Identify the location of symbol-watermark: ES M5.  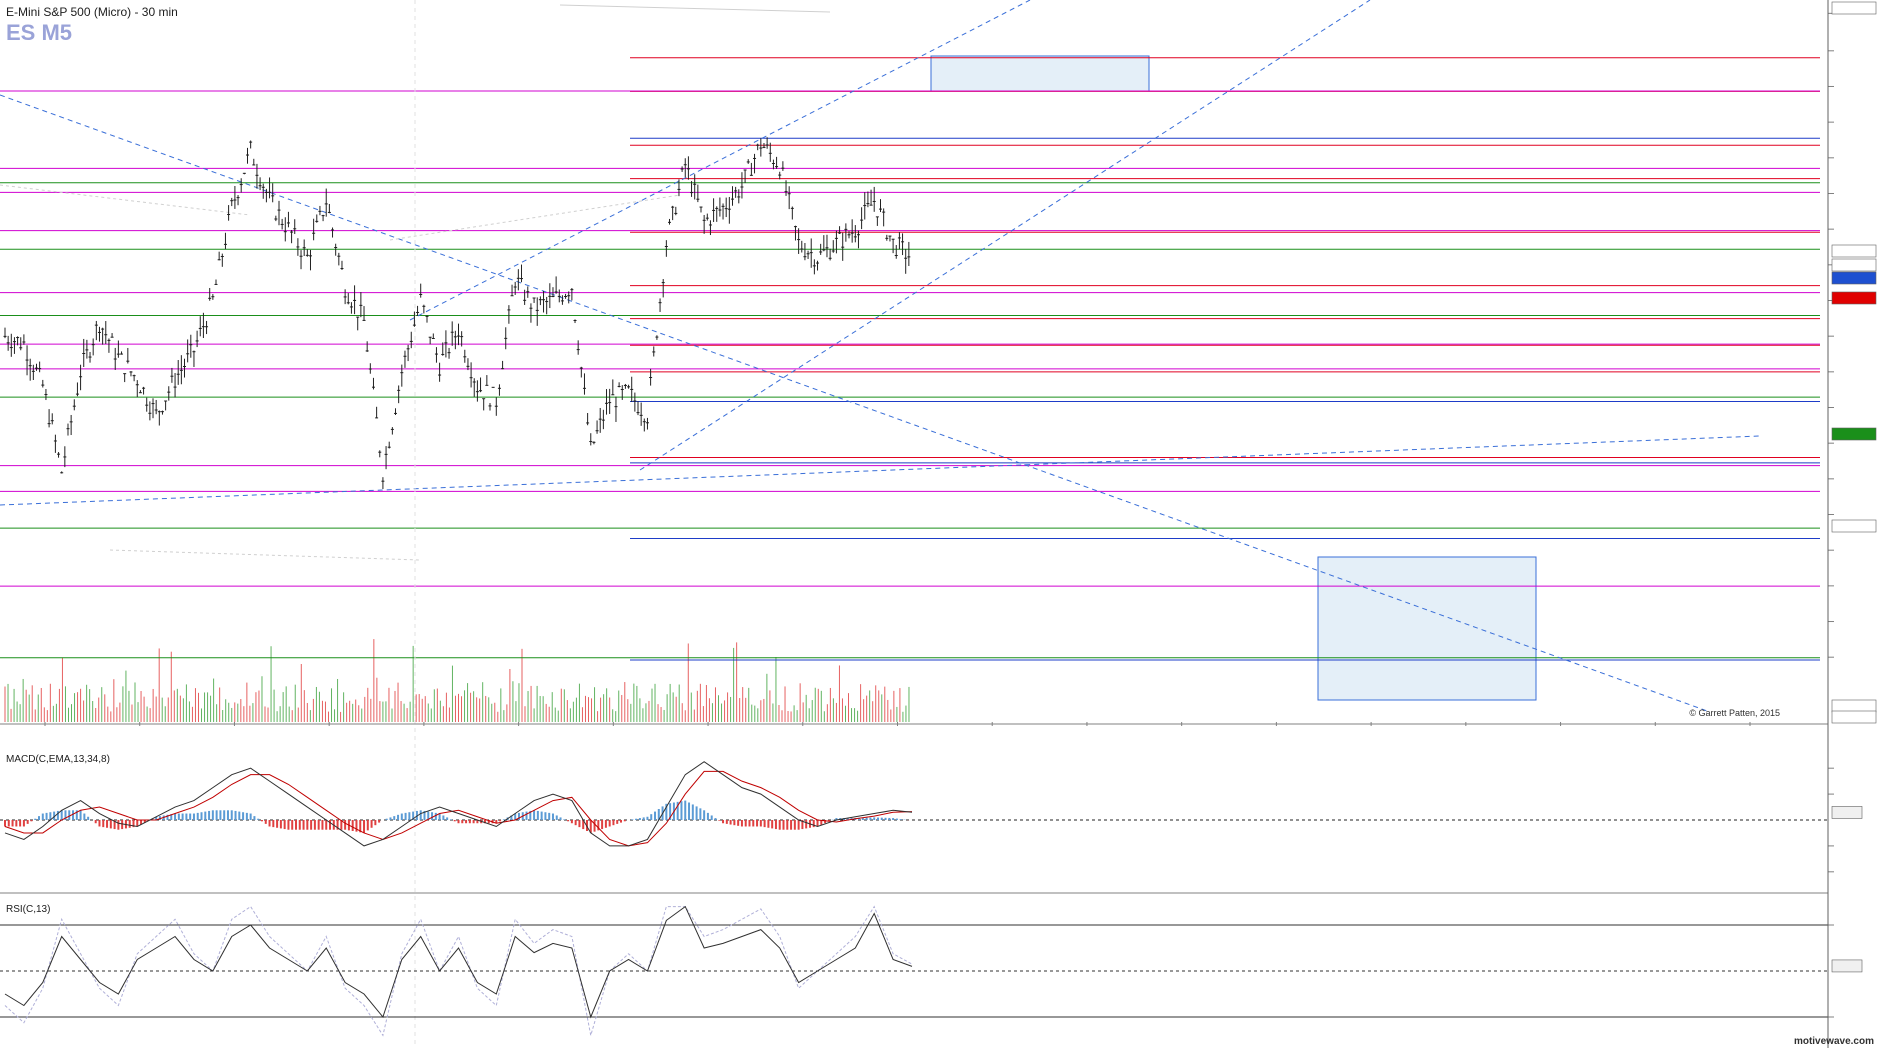
(39, 32).